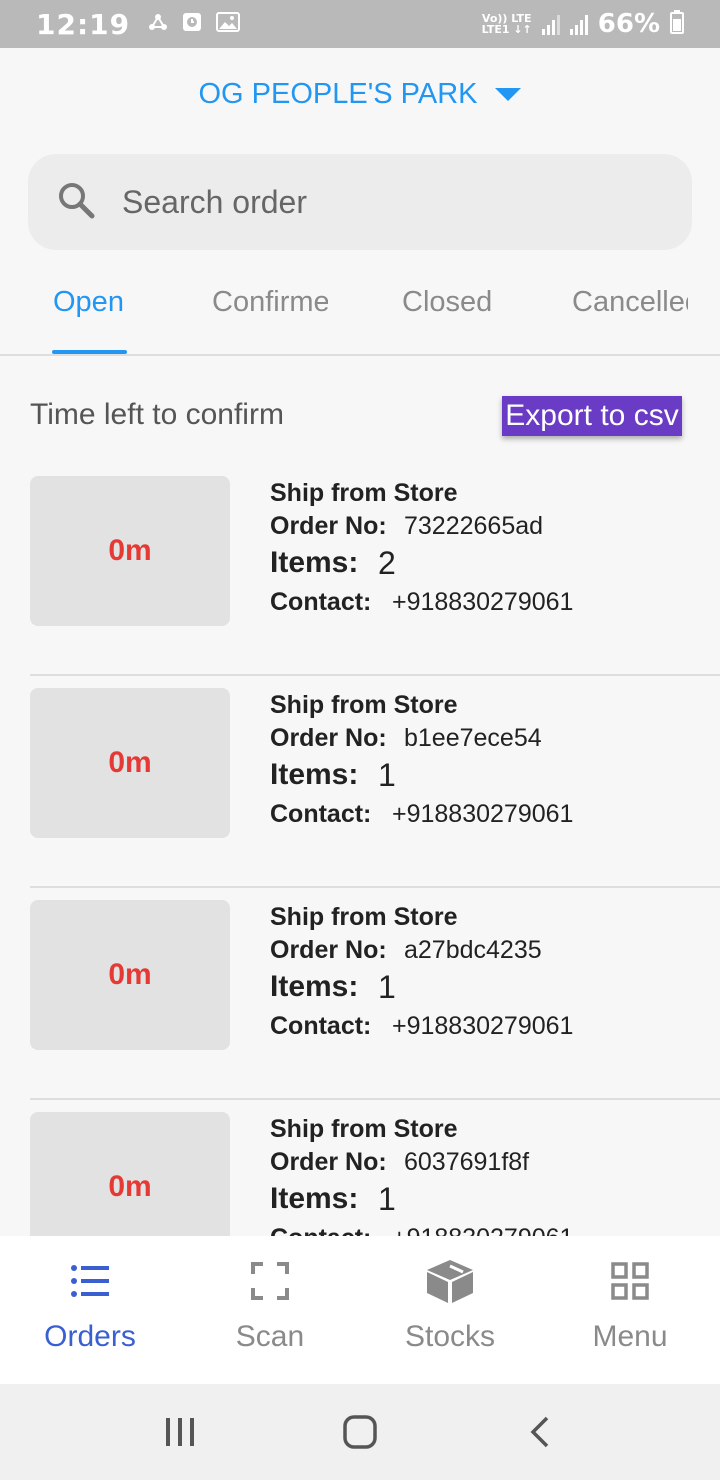 The width and height of the screenshot is (720, 1480). Describe the element at coordinates (382, 202) in the screenshot. I see `search-input` at that location.